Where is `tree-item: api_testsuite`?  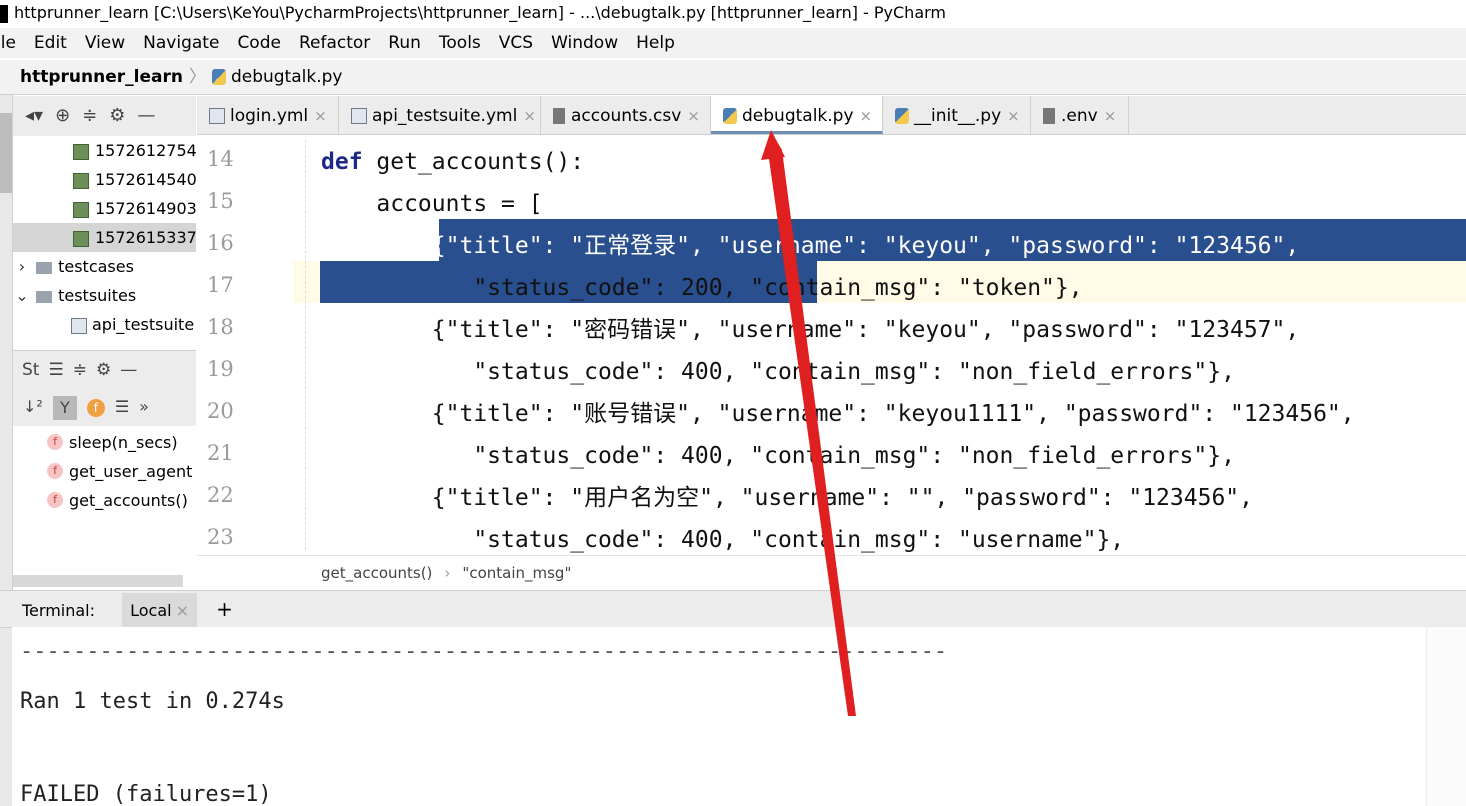
tree-item: api_testsuite is located at coordinates (104, 324).